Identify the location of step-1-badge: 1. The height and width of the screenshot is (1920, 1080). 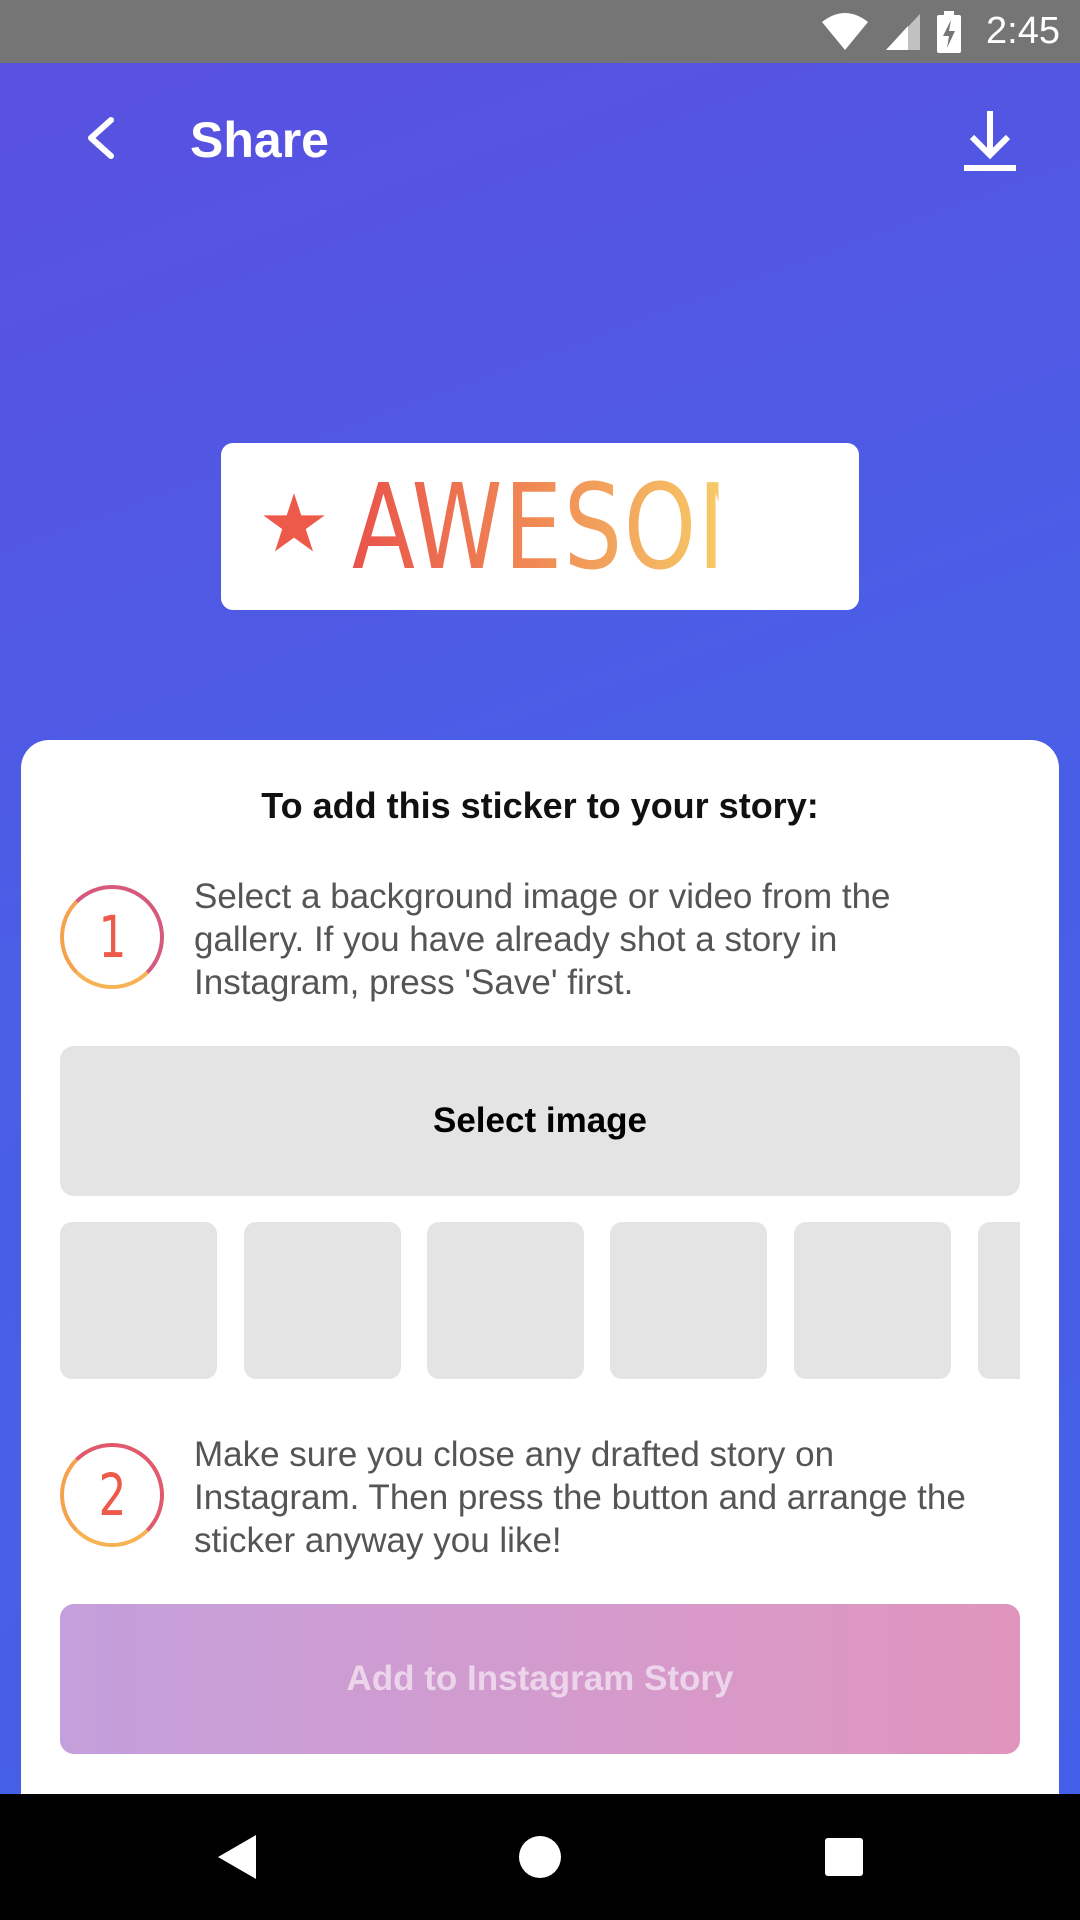
(112, 937).